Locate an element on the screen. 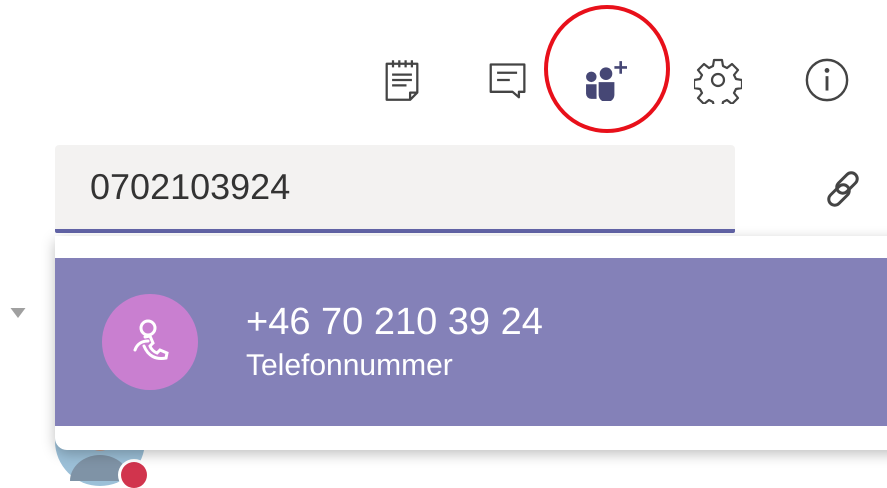 This screenshot has height=488, width=887. info-icon is located at coordinates (827, 80).